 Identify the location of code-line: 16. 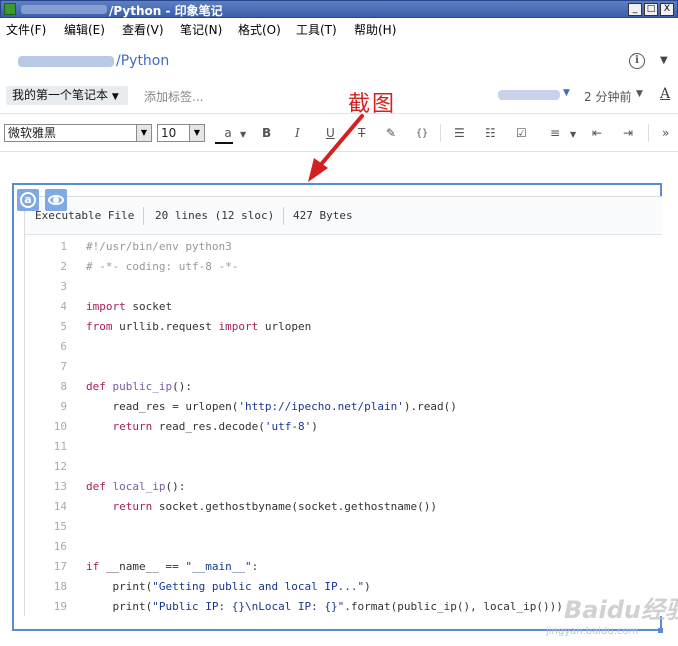
(343, 547).